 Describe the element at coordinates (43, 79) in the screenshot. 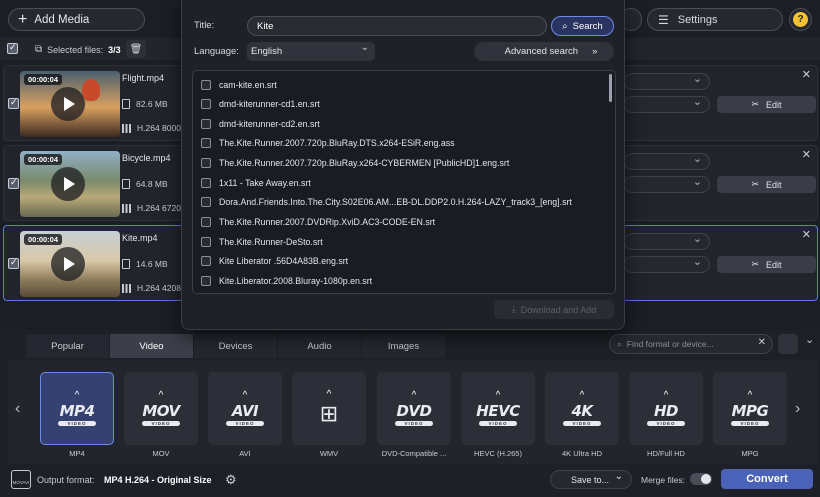

I see `duration-badge: 00:00:04` at that location.